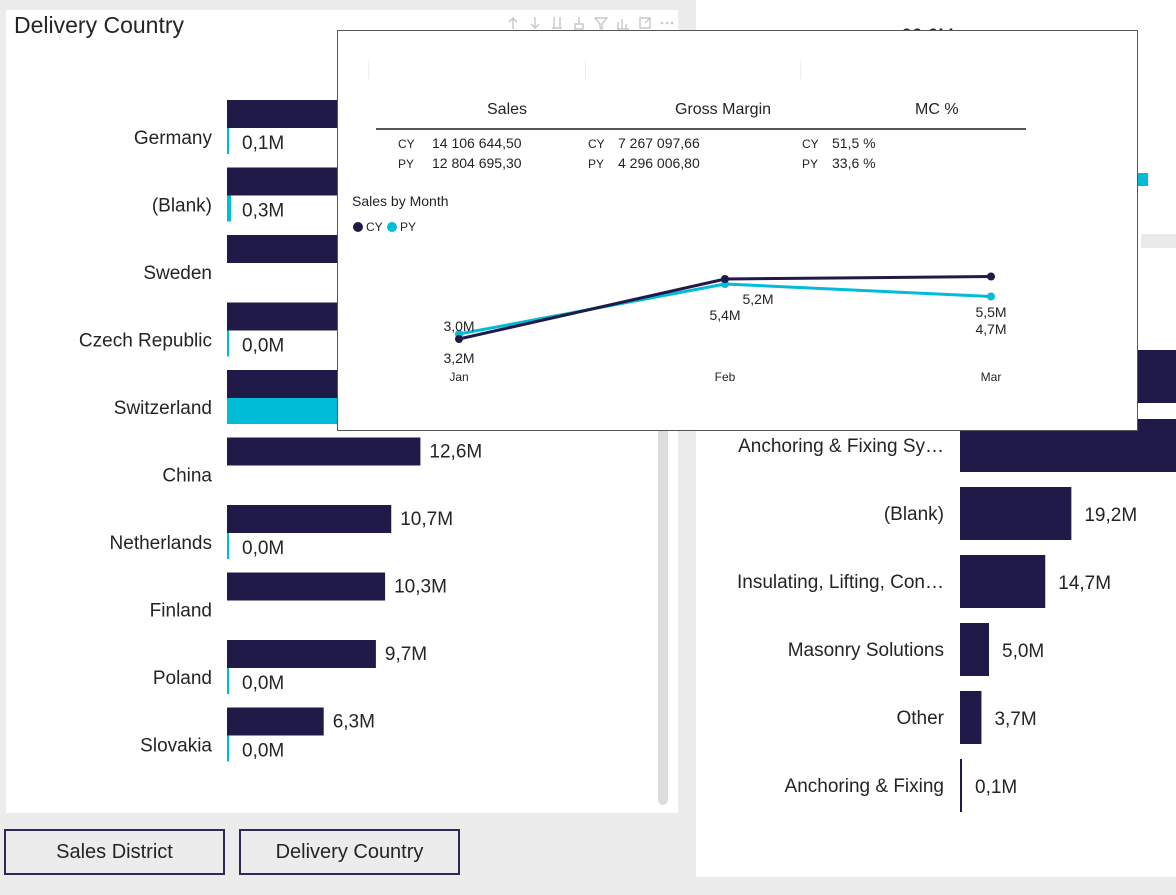  What do you see at coordinates (458, 326) in the screenshot?
I see `data-label-cy: 3,0M` at bounding box center [458, 326].